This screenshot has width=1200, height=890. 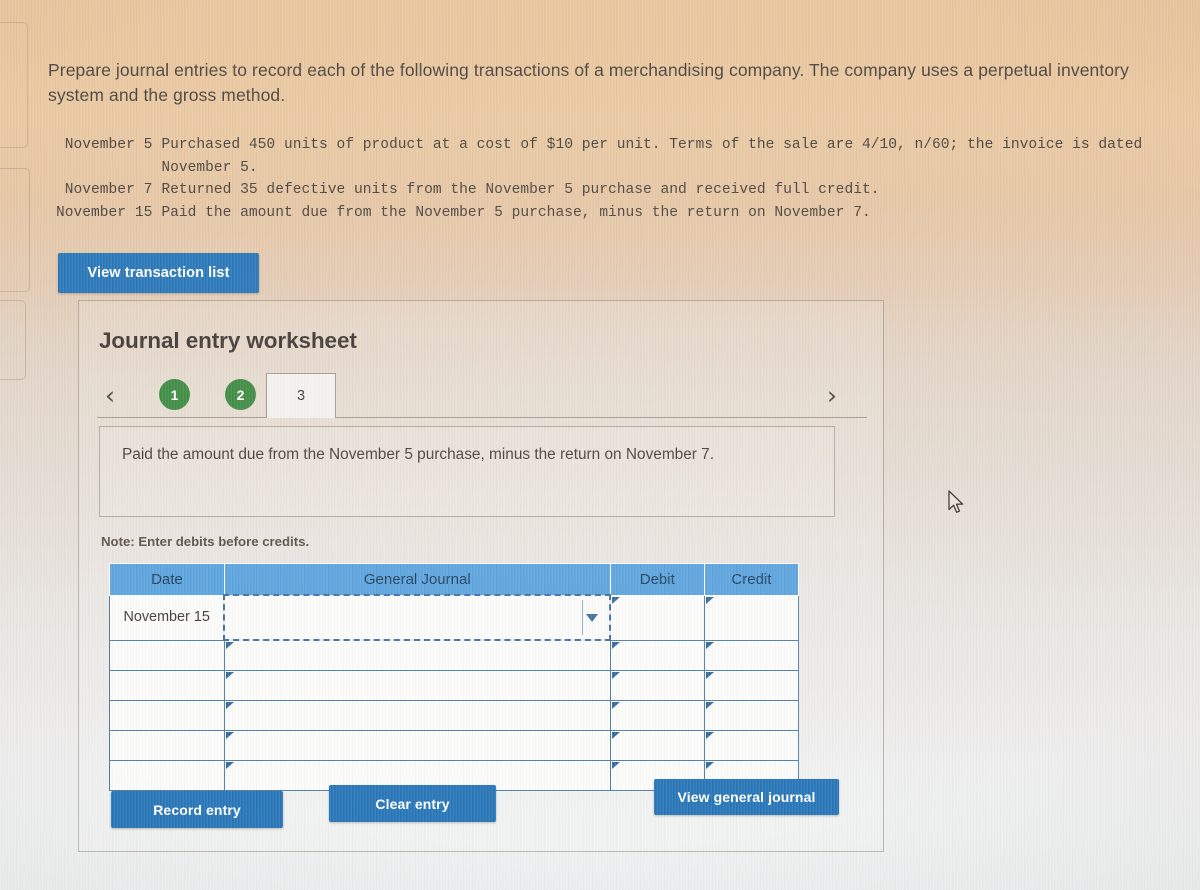 I want to click on column-header-date: Date, so click(x=167, y=579).